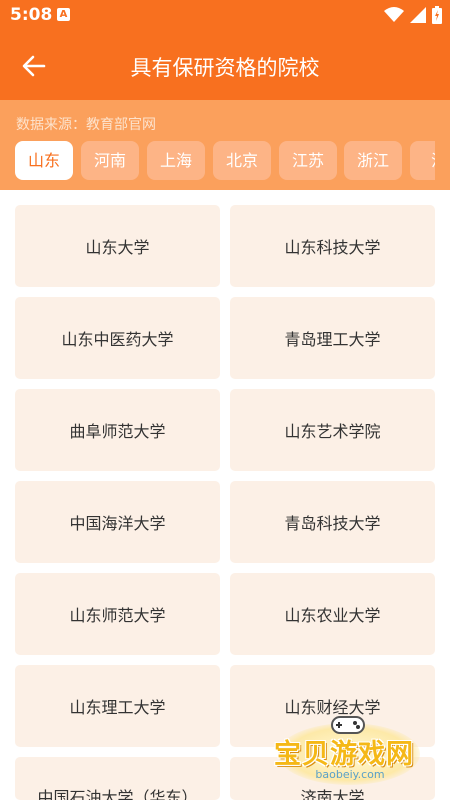 The height and width of the screenshot is (800, 450). What do you see at coordinates (308, 160) in the screenshot?
I see `province-tab: 江苏` at bounding box center [308, 160].